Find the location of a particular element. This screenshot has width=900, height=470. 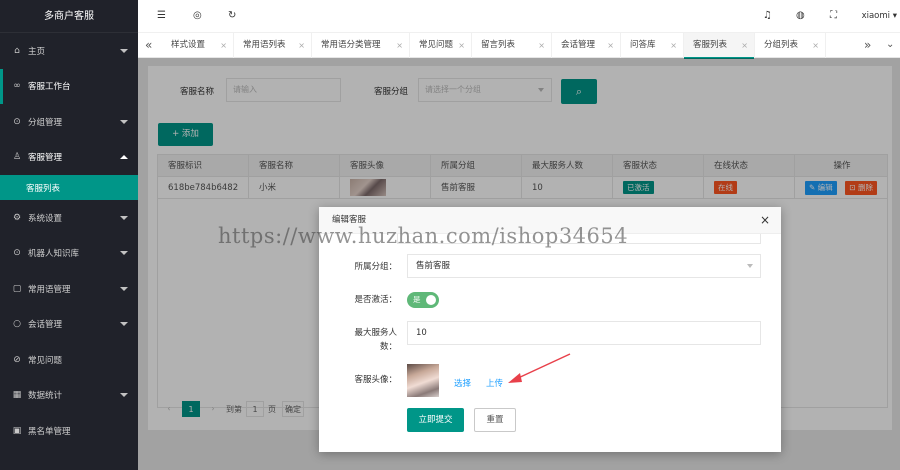

tab-style-settings: 样式设置 × is located at coordinates (198, 45).